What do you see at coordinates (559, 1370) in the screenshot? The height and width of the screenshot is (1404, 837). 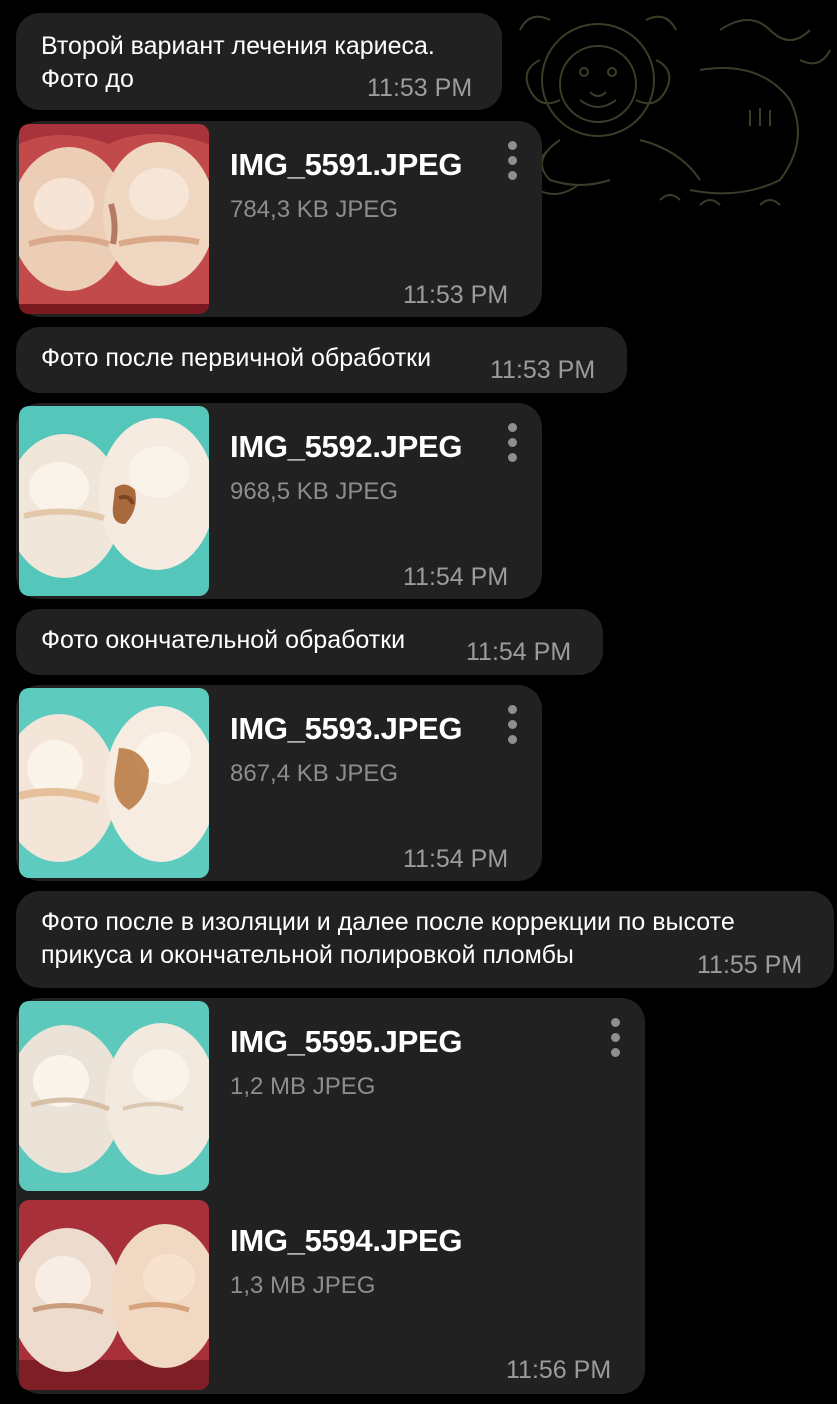 I see `message-time: 11:56 PM` at bounding box center [559, 1370].